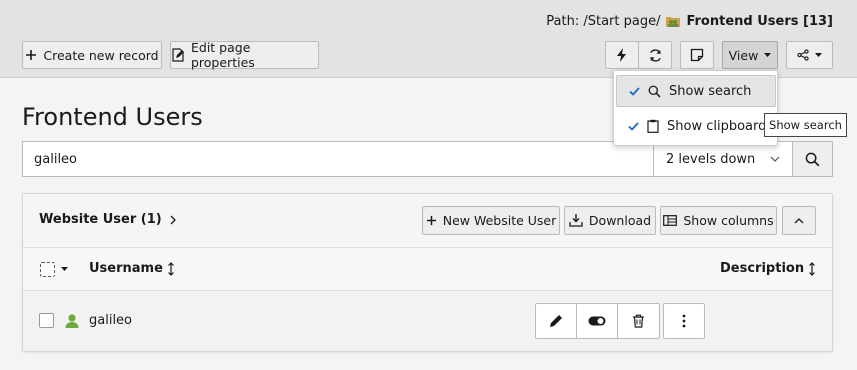 The width and height of the screenshot is (857, 370). Describe the element at coordinates (603, 21) in the screenshot. I see `path-label: Path: /Start page/` at that location.